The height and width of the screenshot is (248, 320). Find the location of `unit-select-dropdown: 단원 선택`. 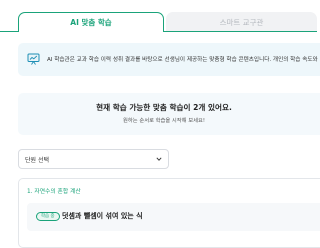

unit-select-dropdown: 단원 선택 is located at coordinates (93, 159).